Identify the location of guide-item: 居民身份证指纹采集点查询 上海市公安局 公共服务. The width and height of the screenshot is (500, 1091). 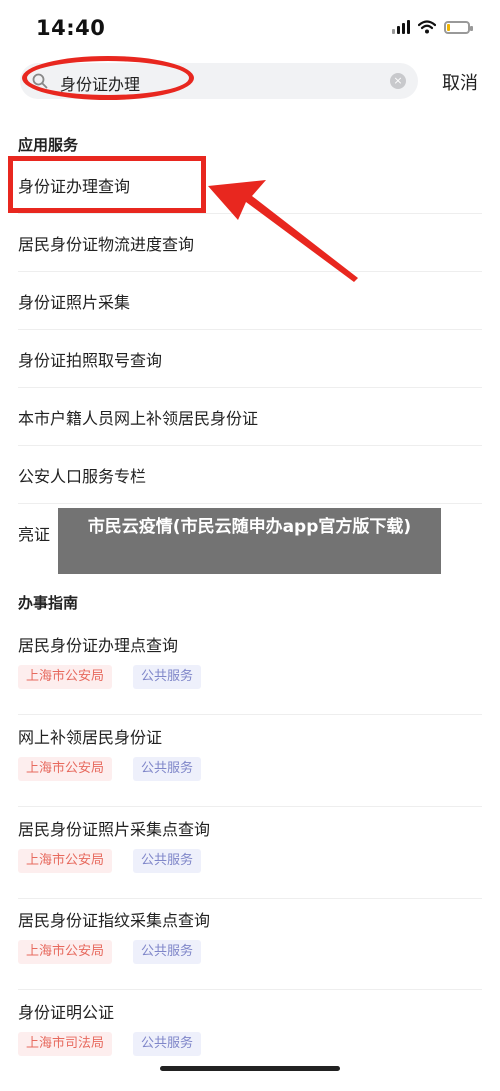
(250, 953).